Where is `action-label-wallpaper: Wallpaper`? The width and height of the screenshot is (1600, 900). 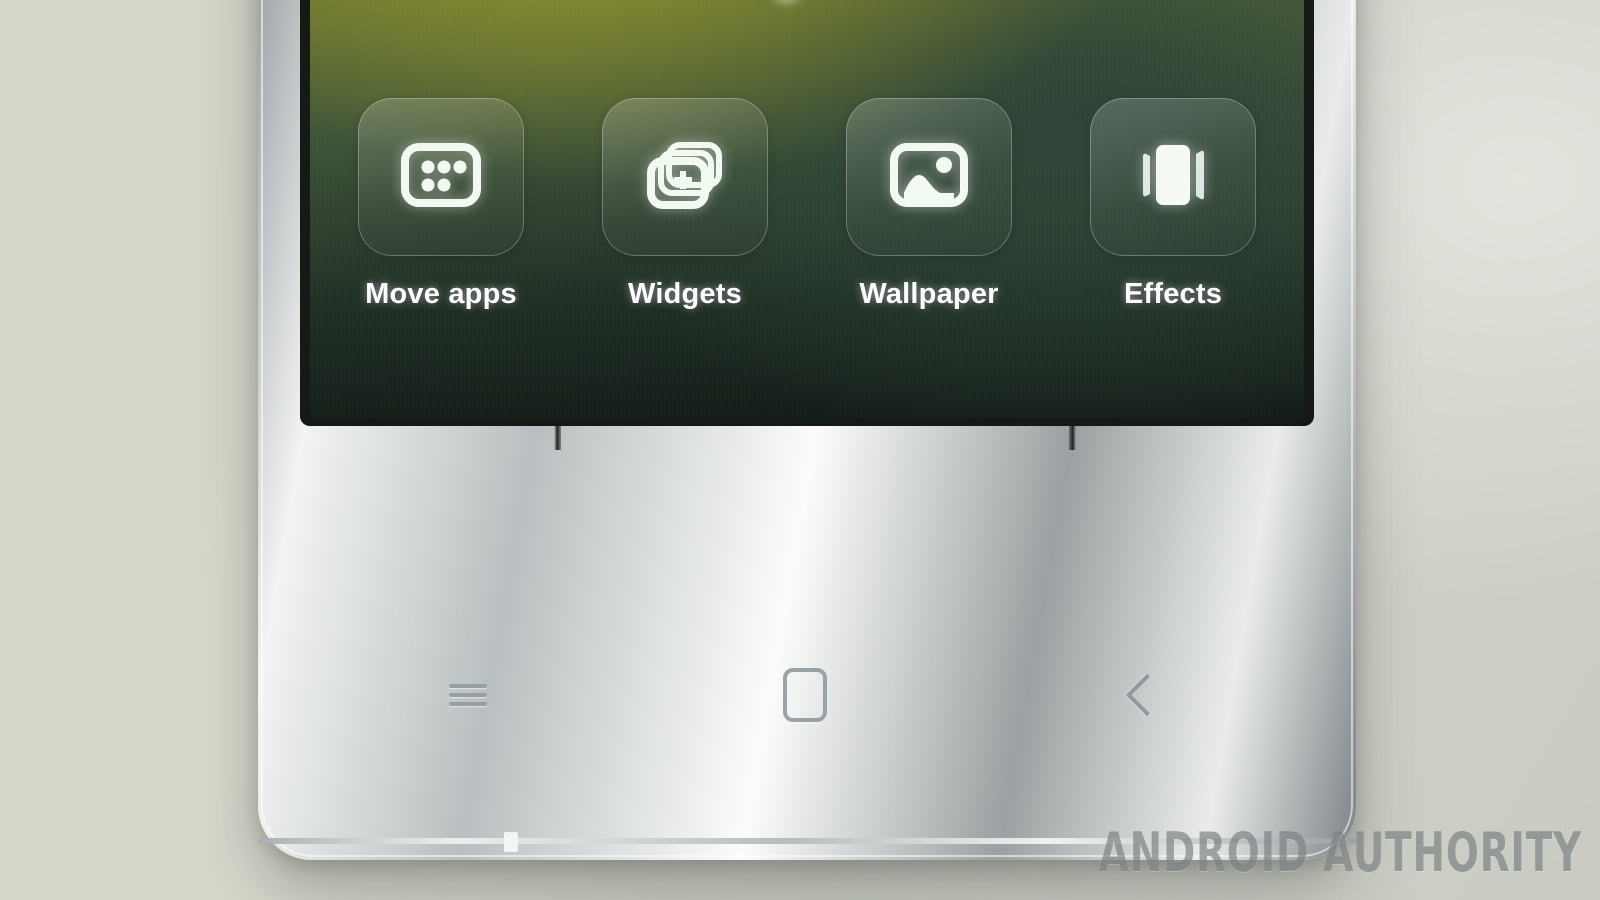
action-label-wallpaper: Wallpaper is located at coordinates (929, 294).